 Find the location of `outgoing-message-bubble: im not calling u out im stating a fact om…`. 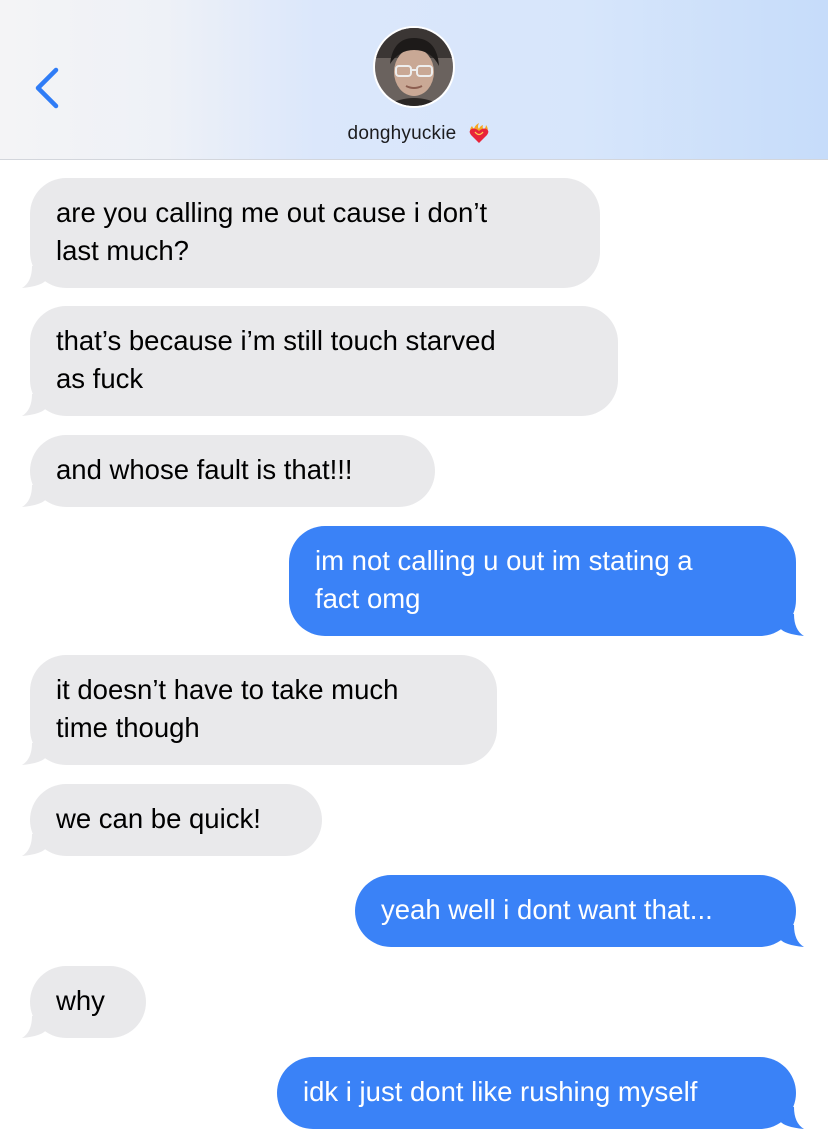

outgoing-message-bubble: im not calling u out im stating a fact om… is located at coordinates (542, 581).